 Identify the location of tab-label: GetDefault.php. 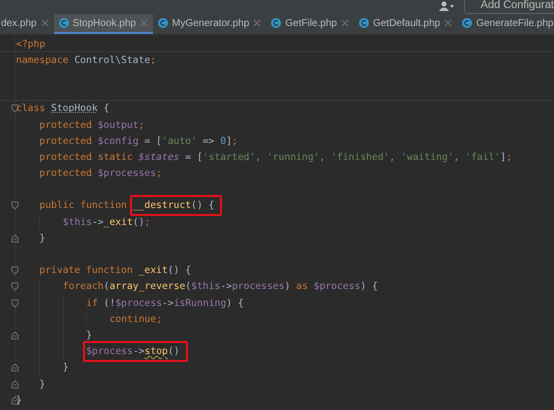
(406, 23).